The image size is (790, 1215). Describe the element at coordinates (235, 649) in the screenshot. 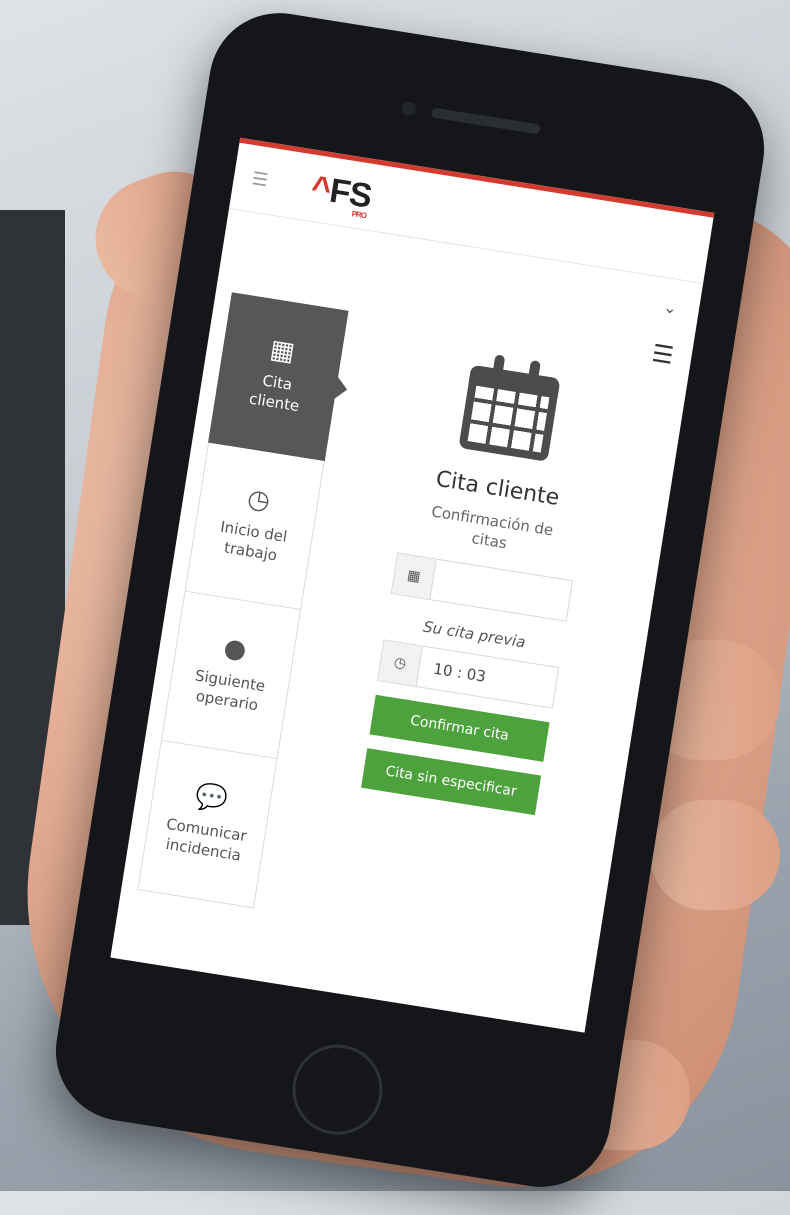

I see `user-icon: ●` at that location.